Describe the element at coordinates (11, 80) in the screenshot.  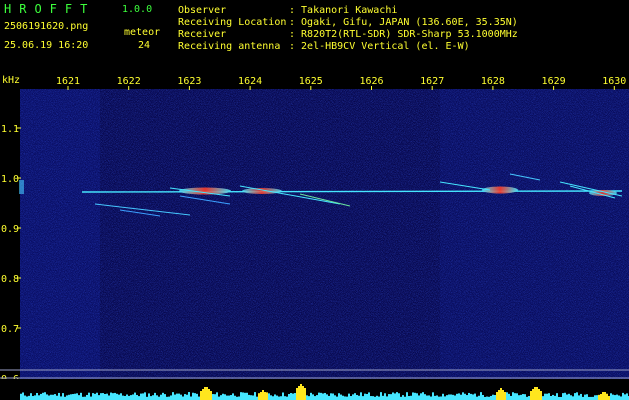
I see `y-axis-unit: kHz` at that location.